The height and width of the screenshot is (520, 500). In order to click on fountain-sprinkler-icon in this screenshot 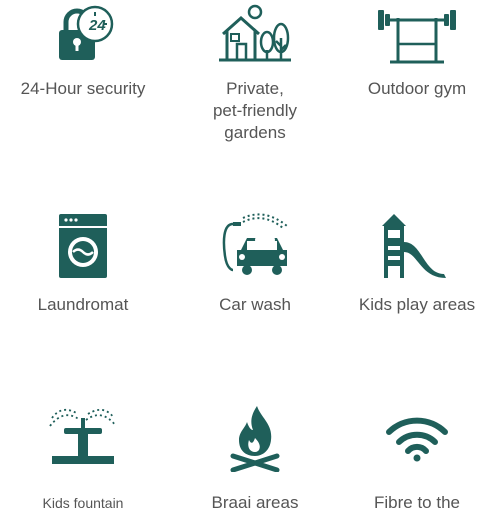, I will do `click(83, 436)`.